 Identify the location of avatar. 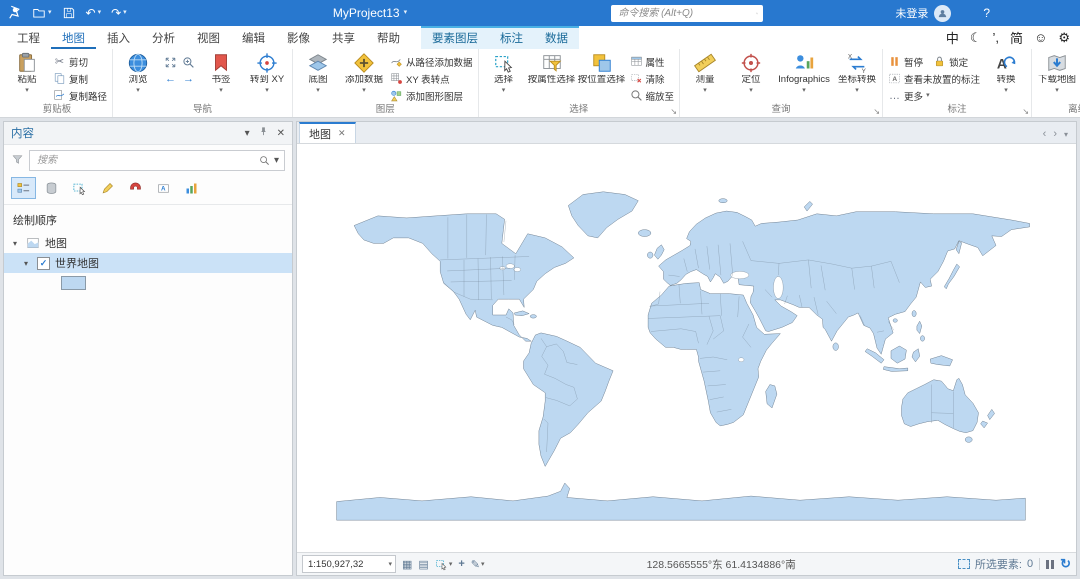
(943, 13).